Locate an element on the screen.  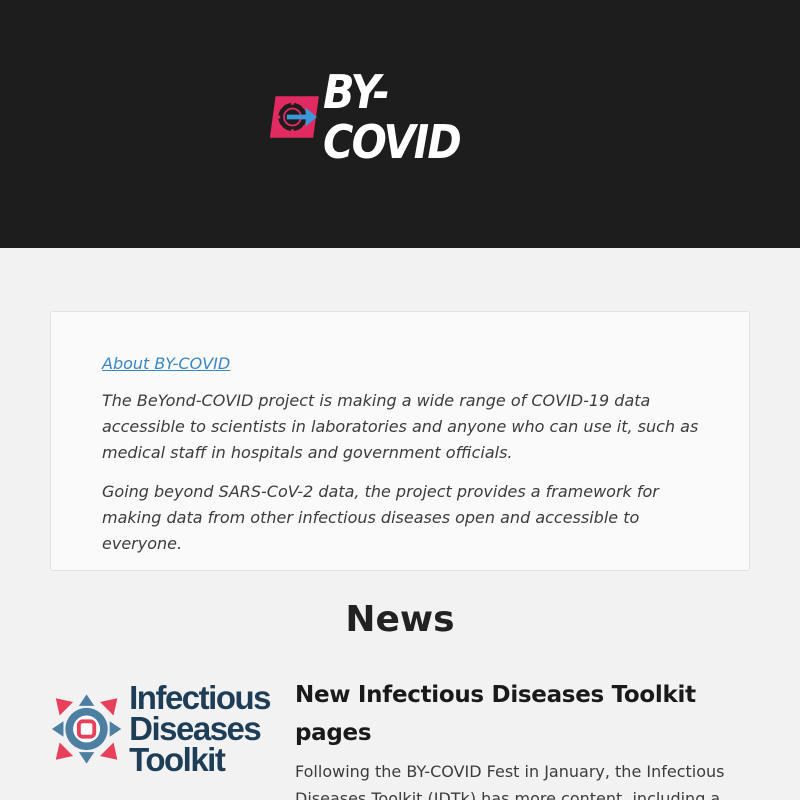
logo-text: BY-COVID is located at coordinates (392, 117).